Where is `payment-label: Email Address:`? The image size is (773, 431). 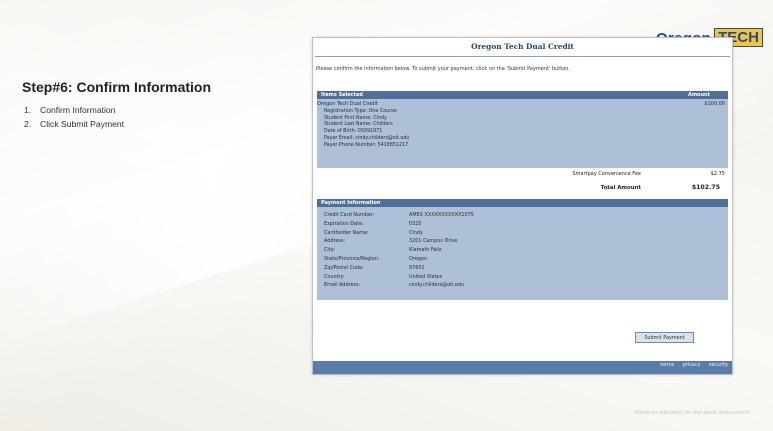
payment-label: Email Address: is located at coordinates (342, 285).